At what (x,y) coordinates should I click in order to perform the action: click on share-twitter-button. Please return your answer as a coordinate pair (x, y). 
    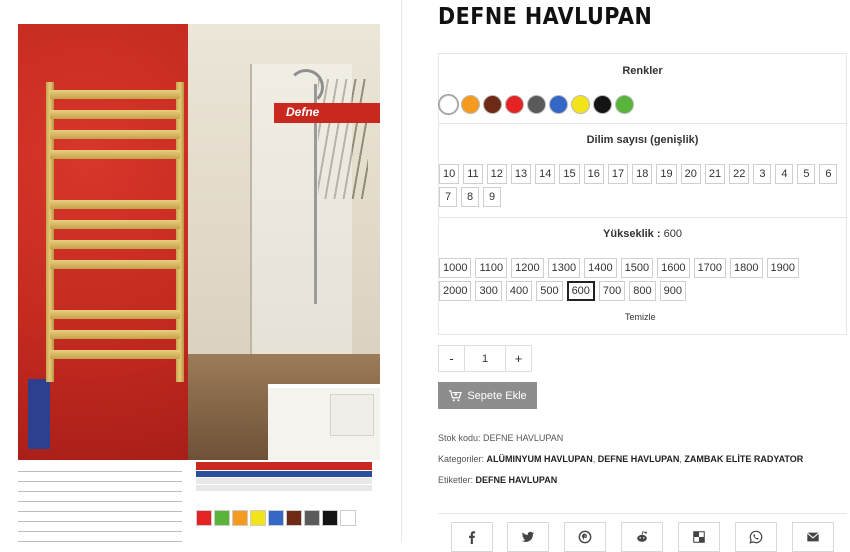
    Looking at the image, I should click on (528, 537).